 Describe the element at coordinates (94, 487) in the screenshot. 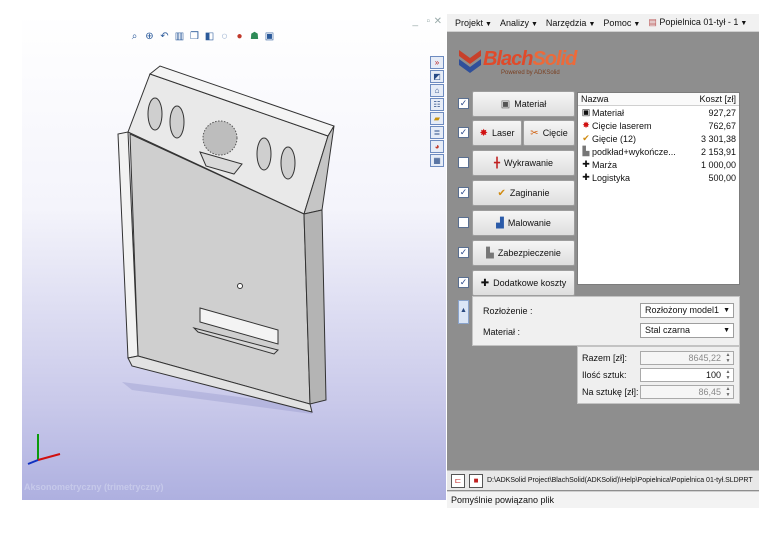

I see `view-orientation-label: Aksonometryczny (trimetryczny)` at that location.